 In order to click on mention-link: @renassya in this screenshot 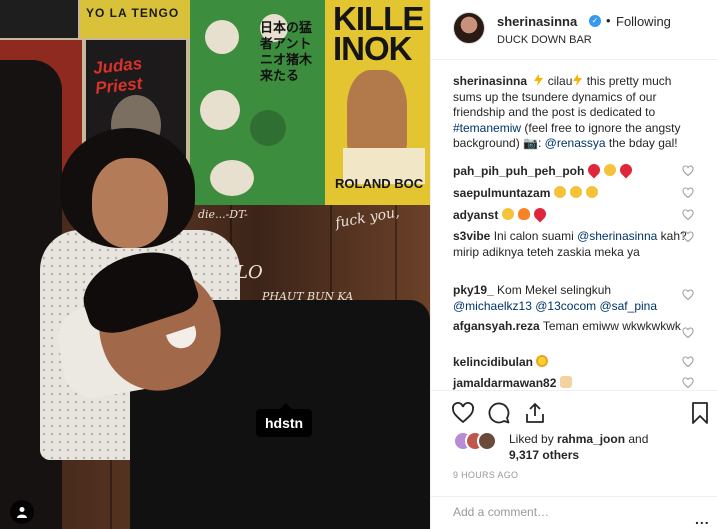, I will do `click(575, 143)`.